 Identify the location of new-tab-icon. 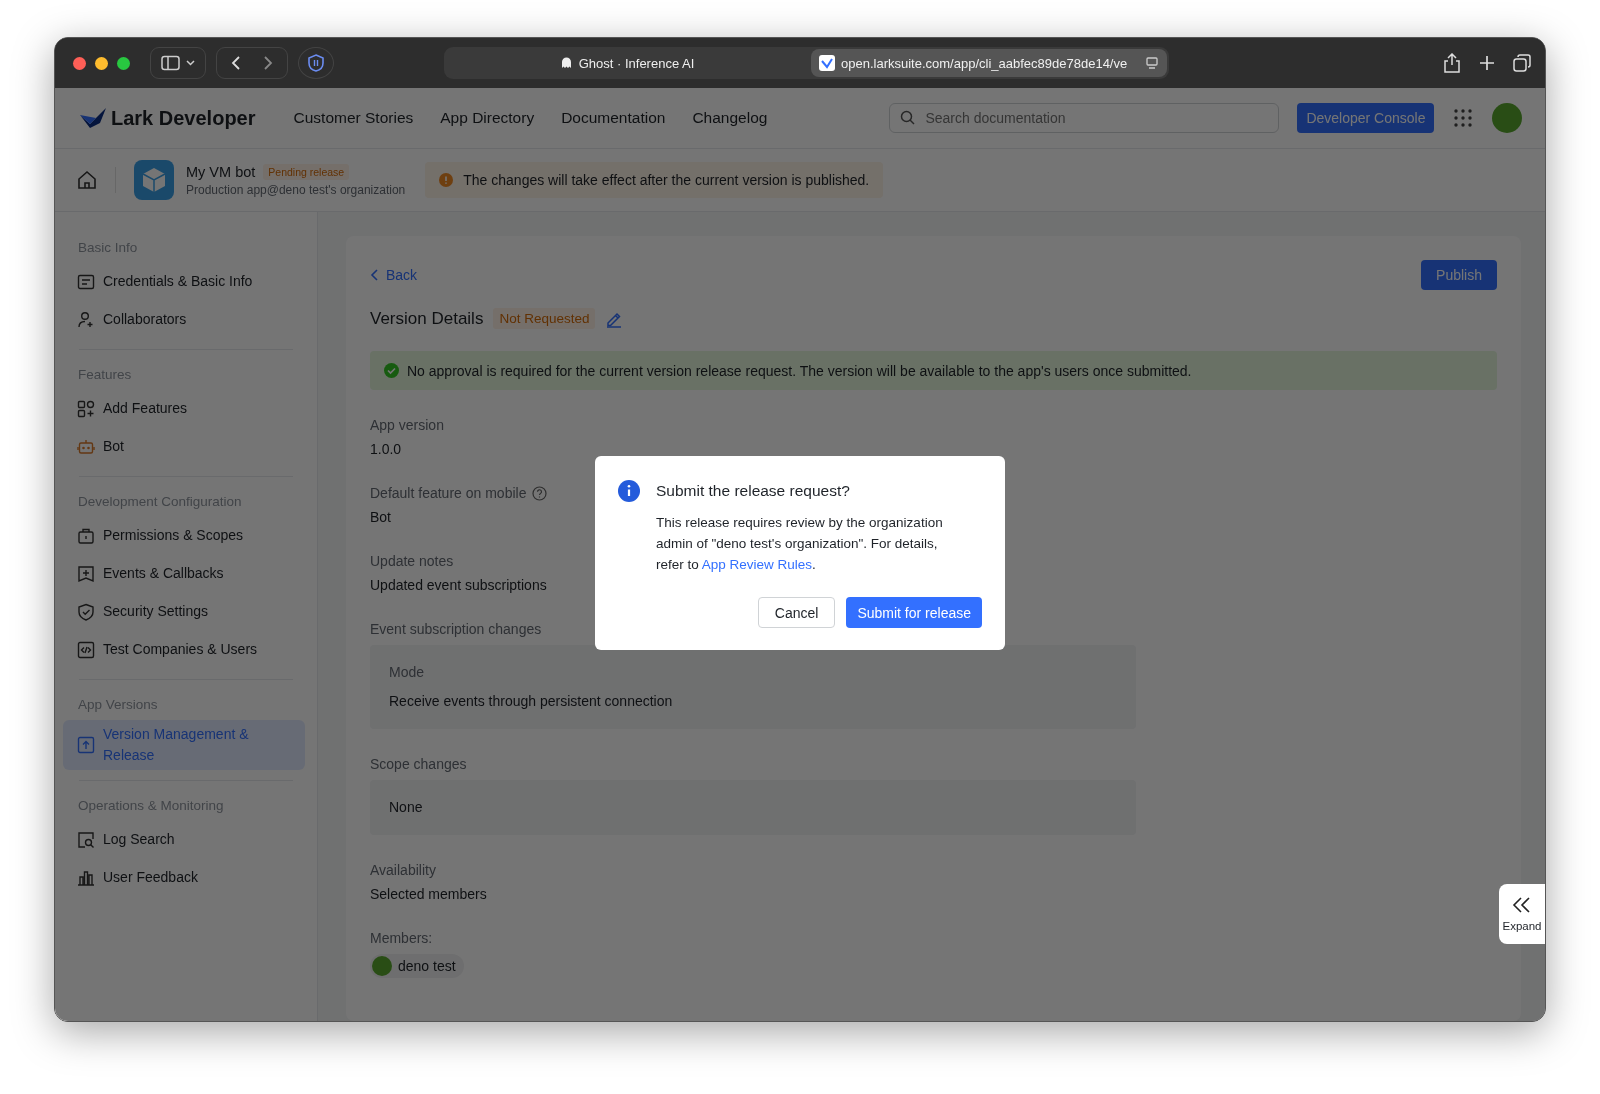
(1487, 63).